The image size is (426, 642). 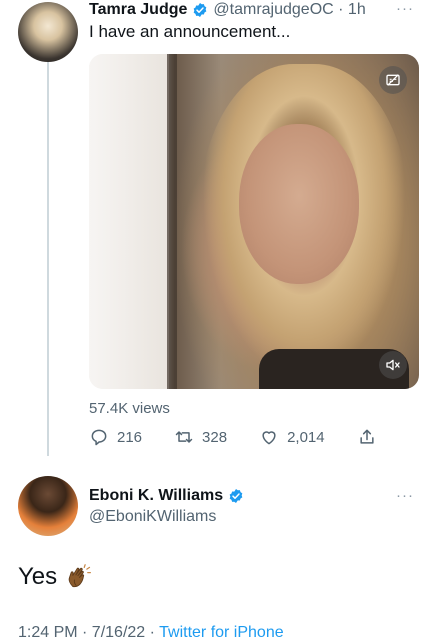 What do you see at coordinates (115, 437) in the screenshot?
I see `reply-button: 216` at bounding box center [115, 437].